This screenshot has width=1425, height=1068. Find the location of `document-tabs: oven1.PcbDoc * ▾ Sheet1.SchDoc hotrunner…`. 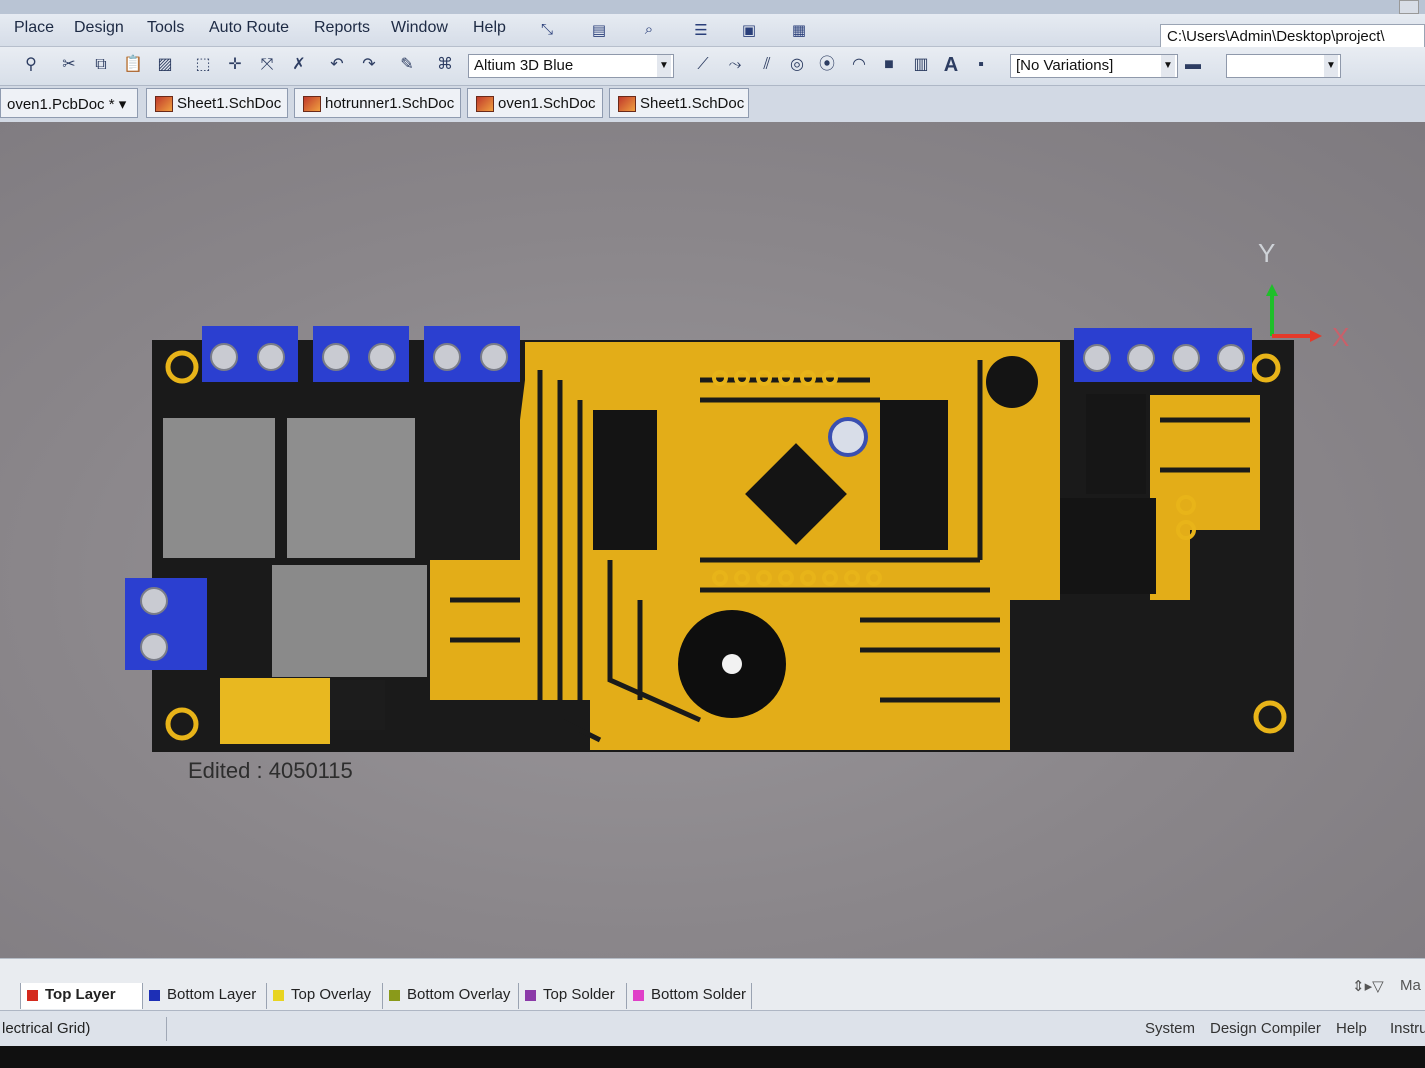

document-tabs: oven1.PcbDoc * ▾ Sheet1.SchDoc hotrunner… is located at coordinates (712, 104).